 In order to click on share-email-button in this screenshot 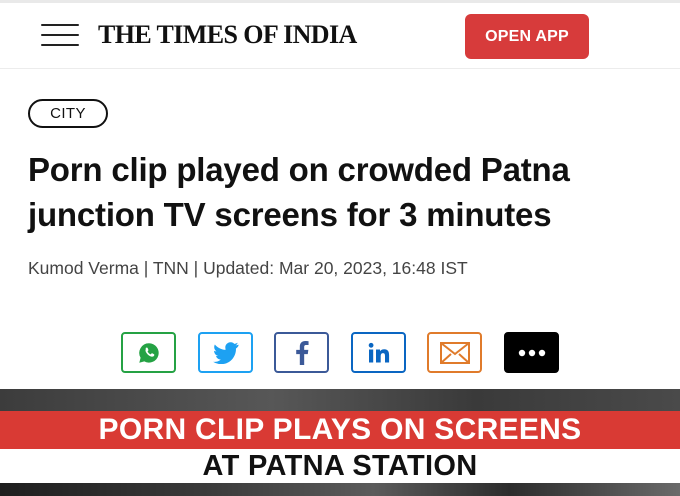, I will do `click(454, 352)`.